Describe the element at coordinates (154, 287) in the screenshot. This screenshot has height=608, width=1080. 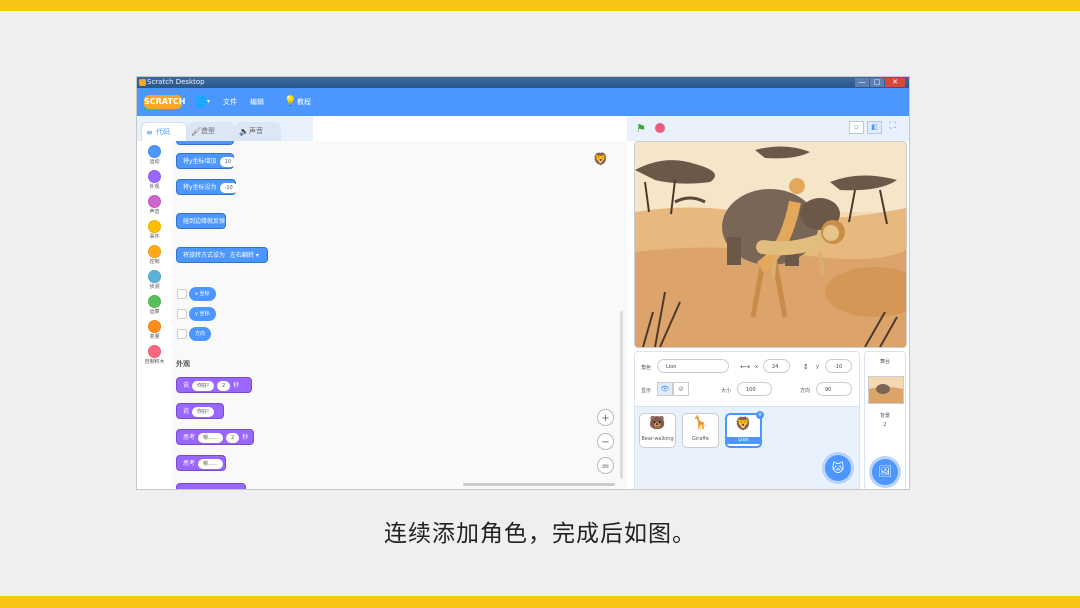
I see `category-label: 侦测` at that location.